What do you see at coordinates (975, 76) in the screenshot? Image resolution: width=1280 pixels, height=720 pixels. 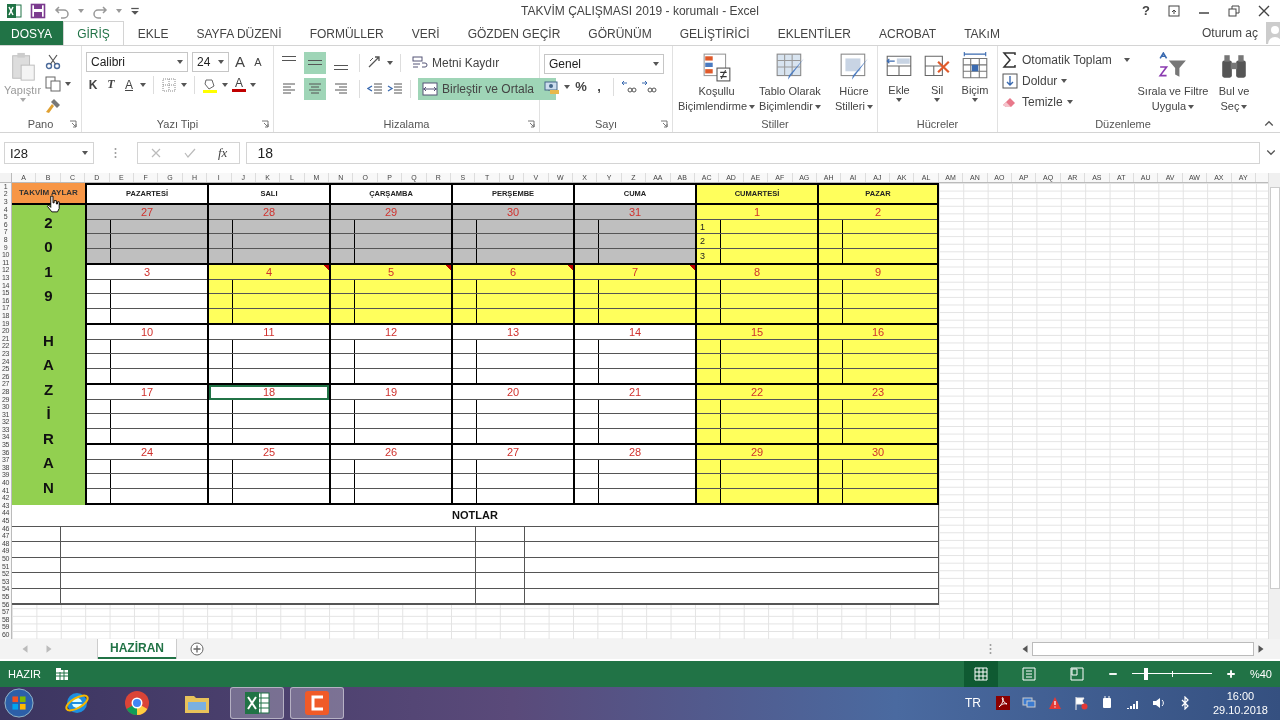 I see `format-cells-button: Biçim` at bounding box center [975, 76].